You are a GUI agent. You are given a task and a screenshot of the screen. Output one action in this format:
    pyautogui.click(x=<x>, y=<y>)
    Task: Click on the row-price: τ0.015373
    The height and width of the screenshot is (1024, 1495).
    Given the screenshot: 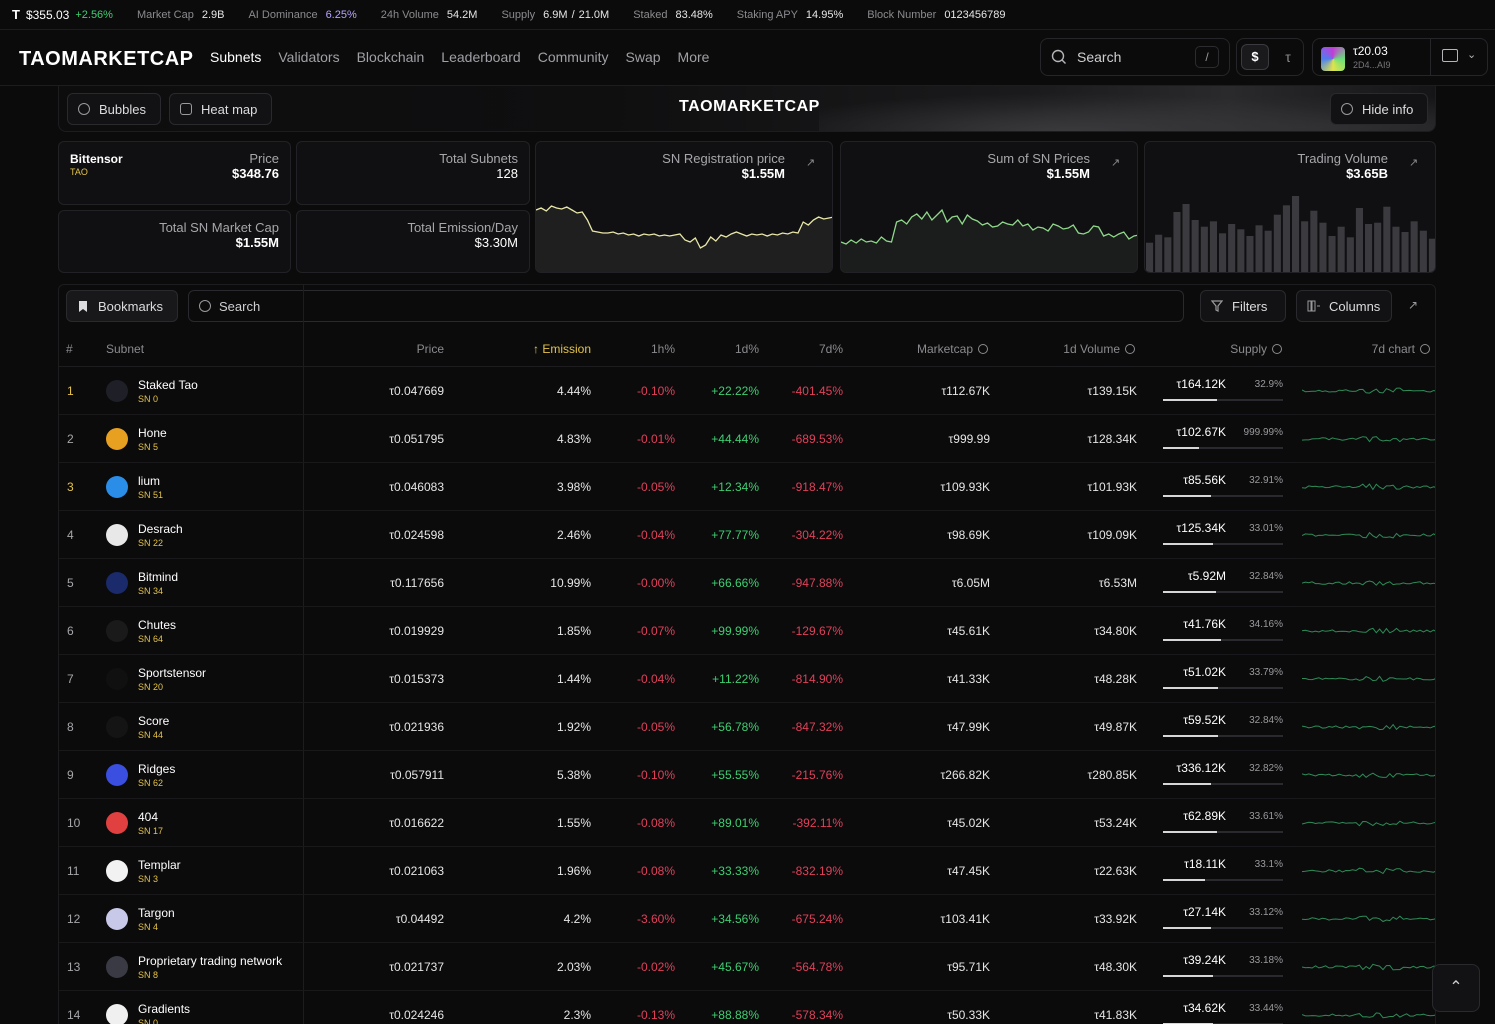 What is the action you would take?
    pyautogui.click(x=416, y=679)
    